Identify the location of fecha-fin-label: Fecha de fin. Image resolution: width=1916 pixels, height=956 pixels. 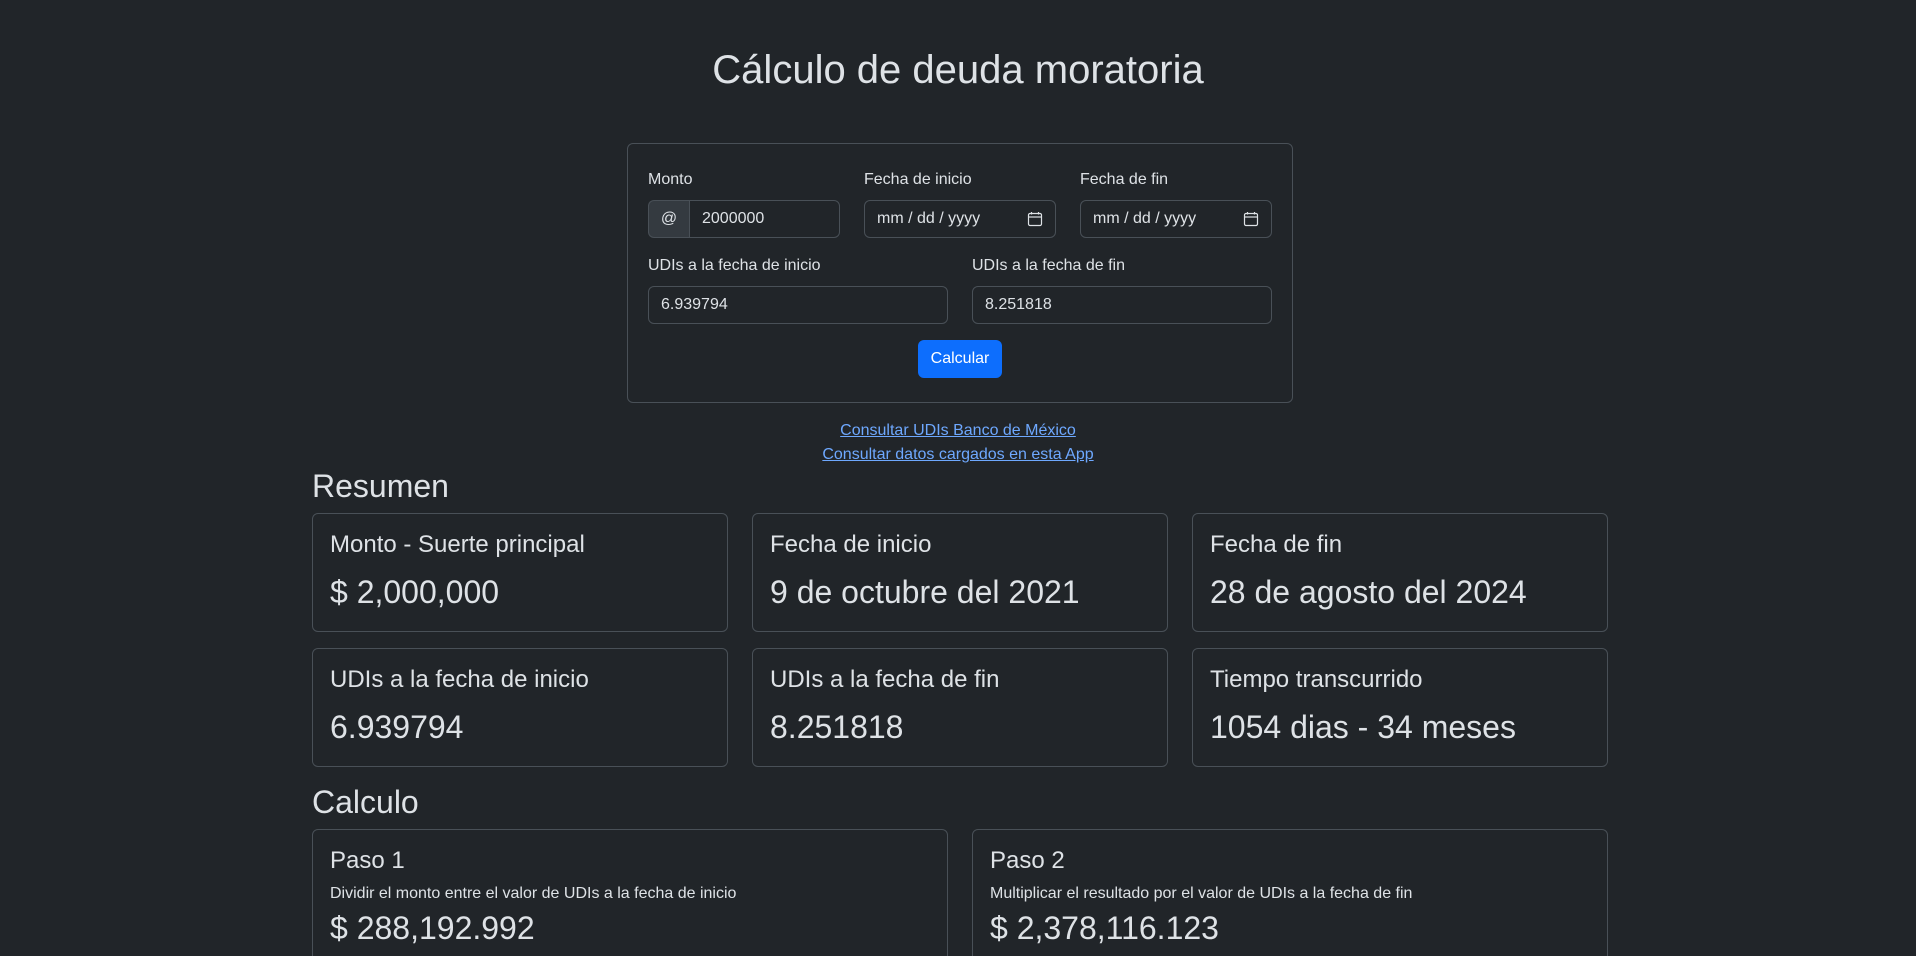
(1124, 179).